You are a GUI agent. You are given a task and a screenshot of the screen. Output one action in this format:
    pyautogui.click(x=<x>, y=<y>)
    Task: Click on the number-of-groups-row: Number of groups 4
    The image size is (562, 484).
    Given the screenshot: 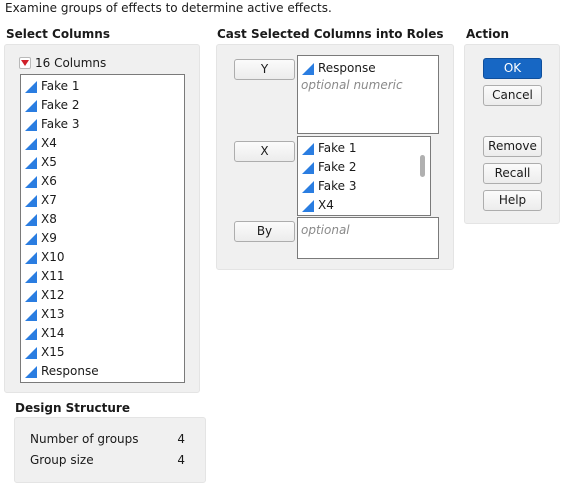 What is the action you would take?
    pyautogui.click(x=107, y=439)
    